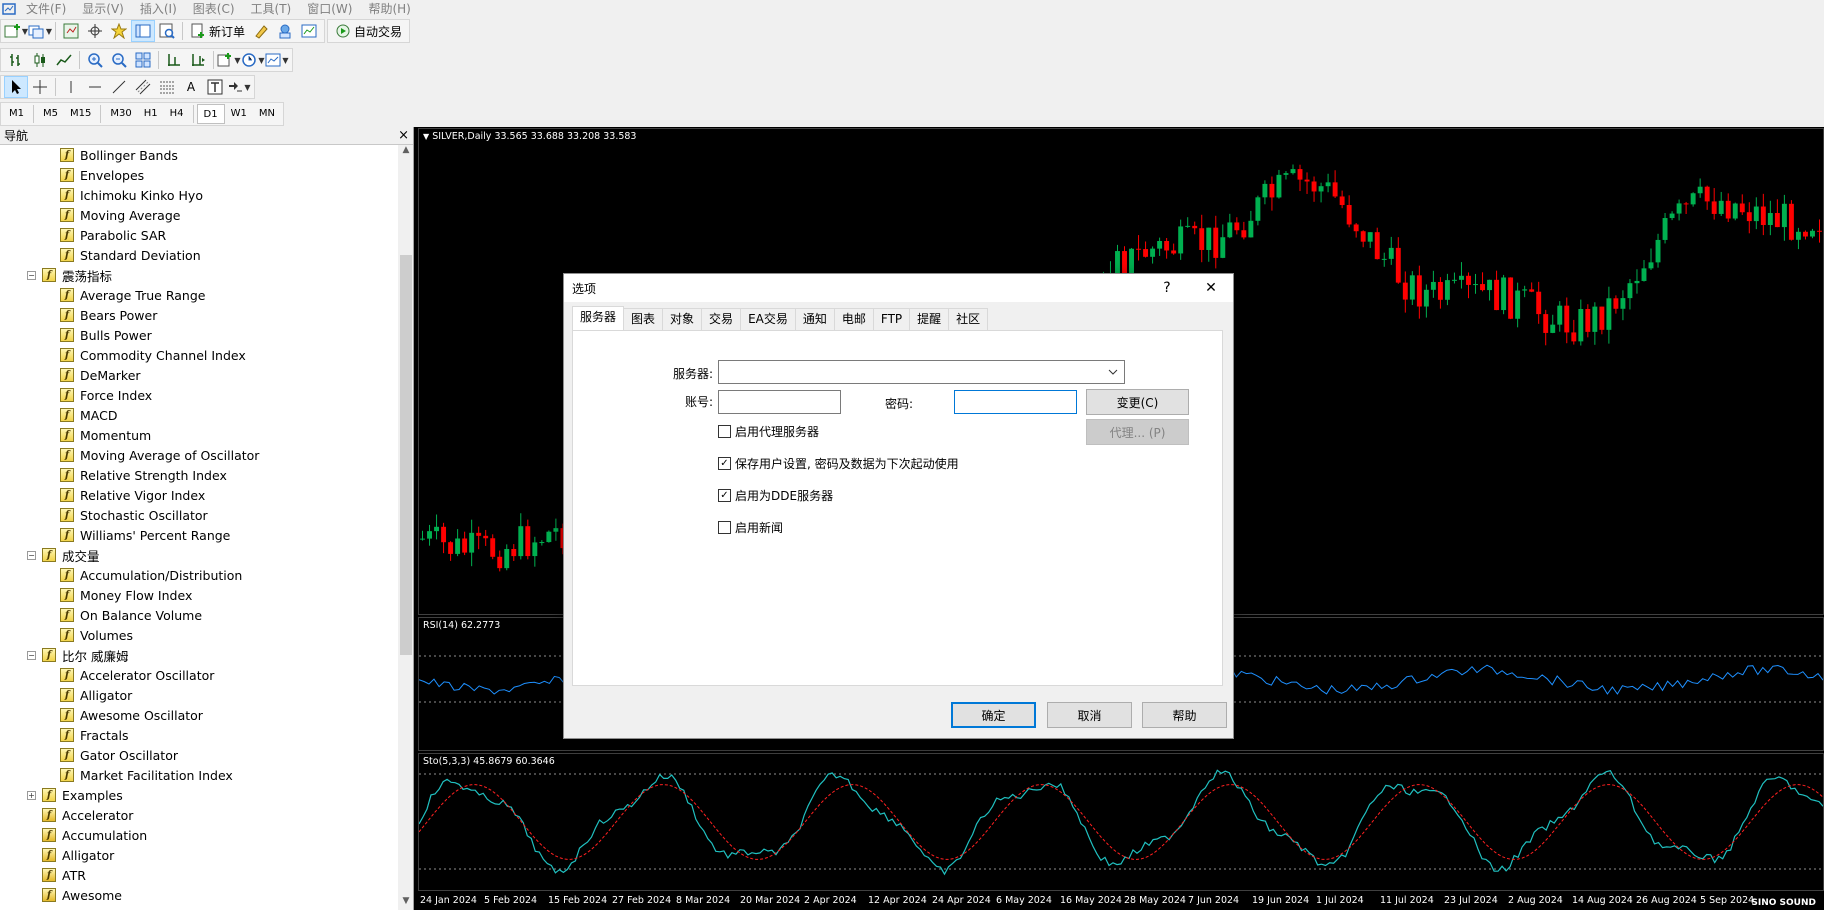 Image resolution: width=1824 pixels, height=910 pixels. Describe the element at coordinates (199, 495) in the screenshot. I see `navigator-item: f Relative Vigor Index` at that location.